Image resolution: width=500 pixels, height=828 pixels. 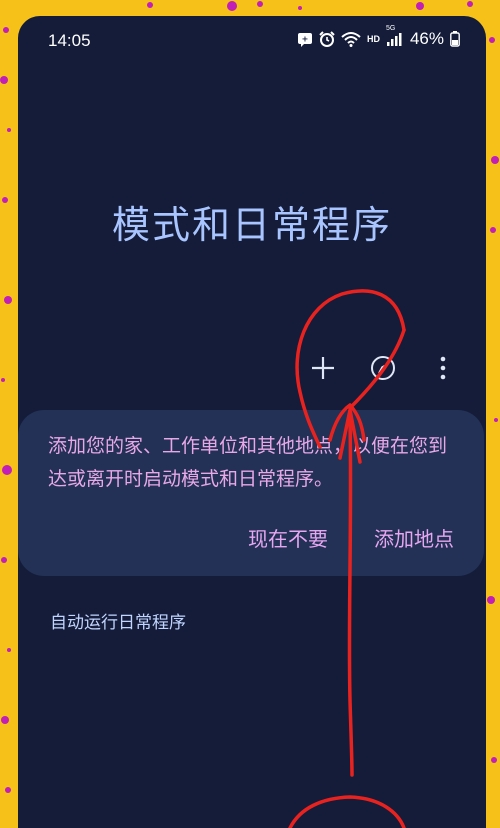 I want to click on status-icons: + HD 5G 46%, so click(x=378, y=37).